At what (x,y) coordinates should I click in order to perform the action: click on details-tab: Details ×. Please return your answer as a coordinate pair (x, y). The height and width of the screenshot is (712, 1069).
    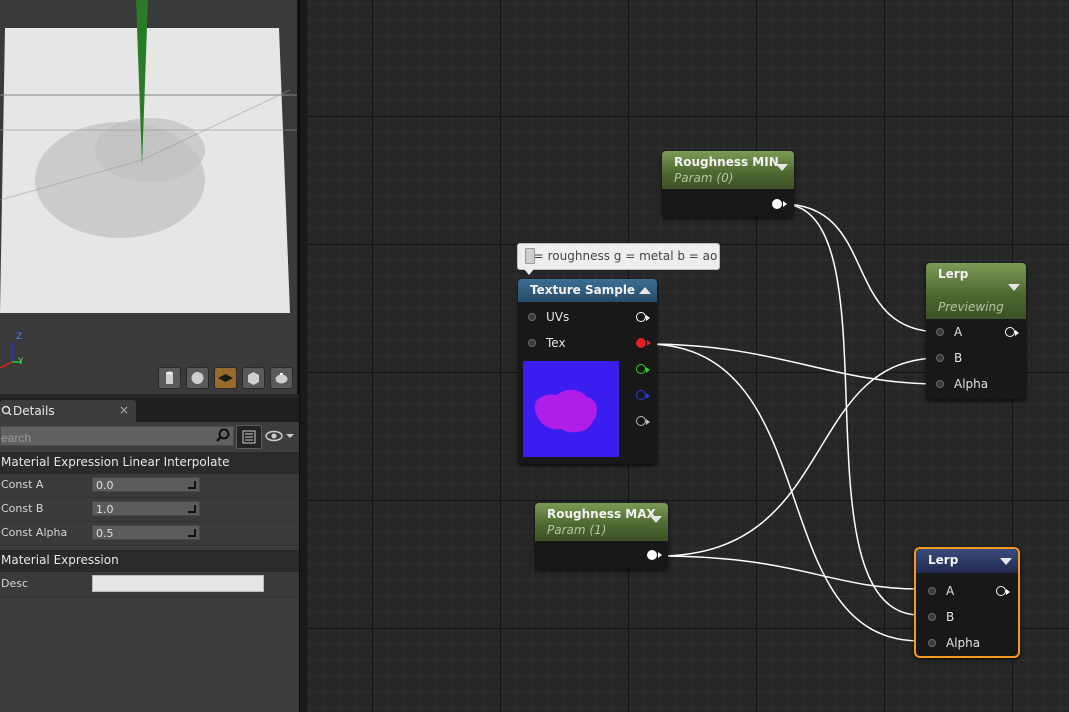
    Looking at the image, I should click on (68, 411).